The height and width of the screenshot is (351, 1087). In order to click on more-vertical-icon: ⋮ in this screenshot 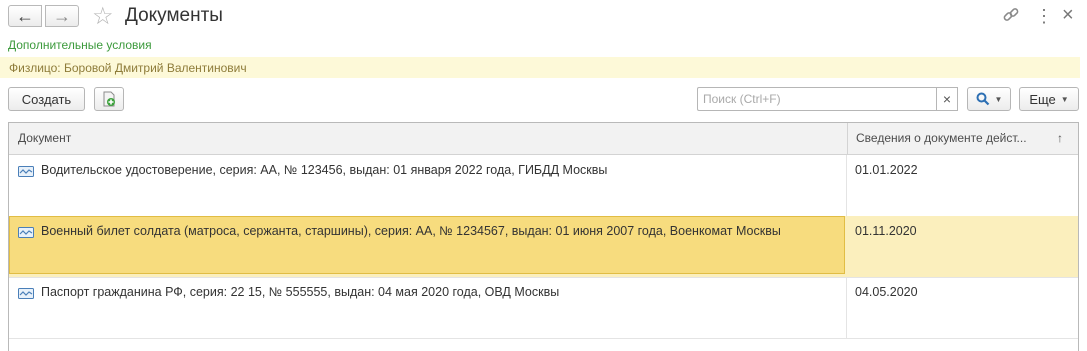, I will do `click(1044, 16)`.